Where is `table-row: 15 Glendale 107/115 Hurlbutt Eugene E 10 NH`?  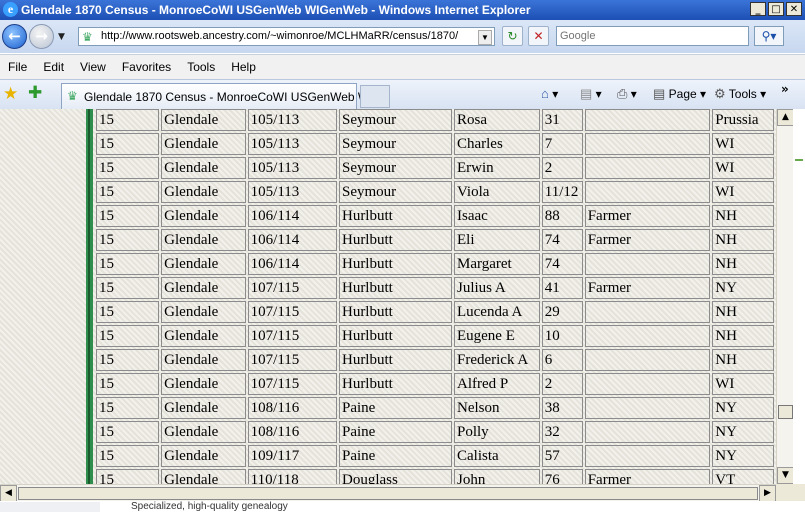 table-row: 15 Glendale 107/115 Hurlbutt Eugene E 10 NH is located at coordinates (435, 336).